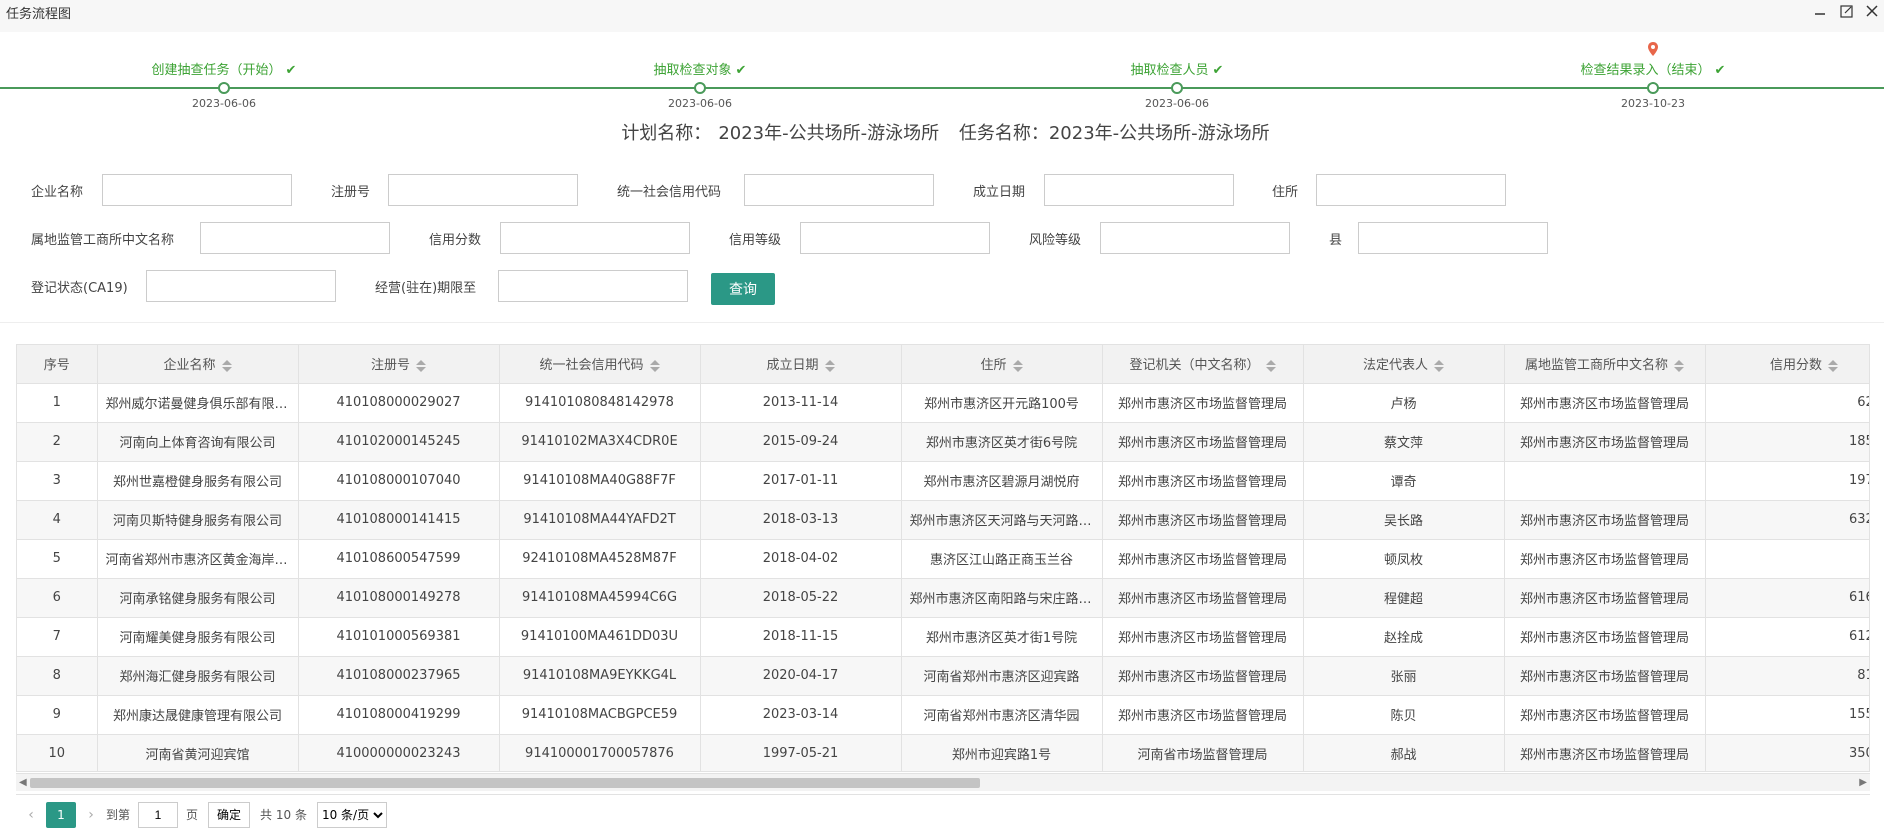 This screenshot has width=1884, height=840. Describe the element at coordinates (1404, 559) in the screenshot. I see `table-cell: 顿凤枚` at that location.